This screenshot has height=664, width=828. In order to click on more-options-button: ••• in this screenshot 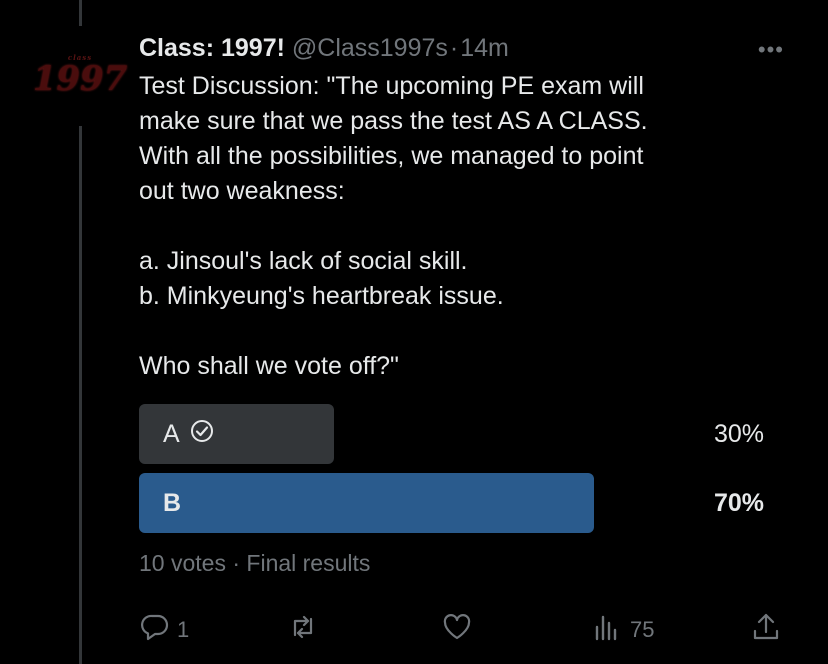, I will do `click(771, 50)`.